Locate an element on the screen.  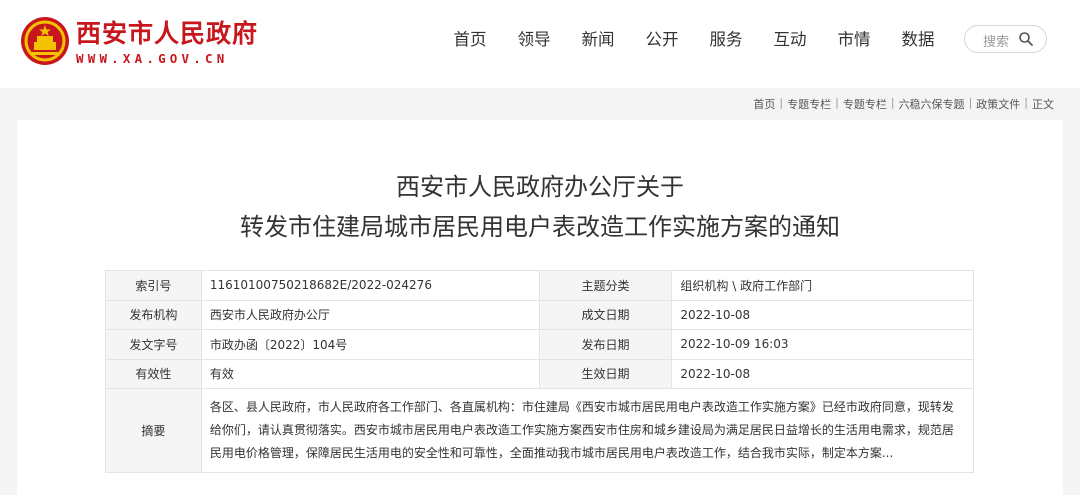
breadcrumb: 首页 | 专题专栏 | 专题专栏 | 六稳六保专题 | 政策文件 | 正文 is located at coordinates (903, 104).